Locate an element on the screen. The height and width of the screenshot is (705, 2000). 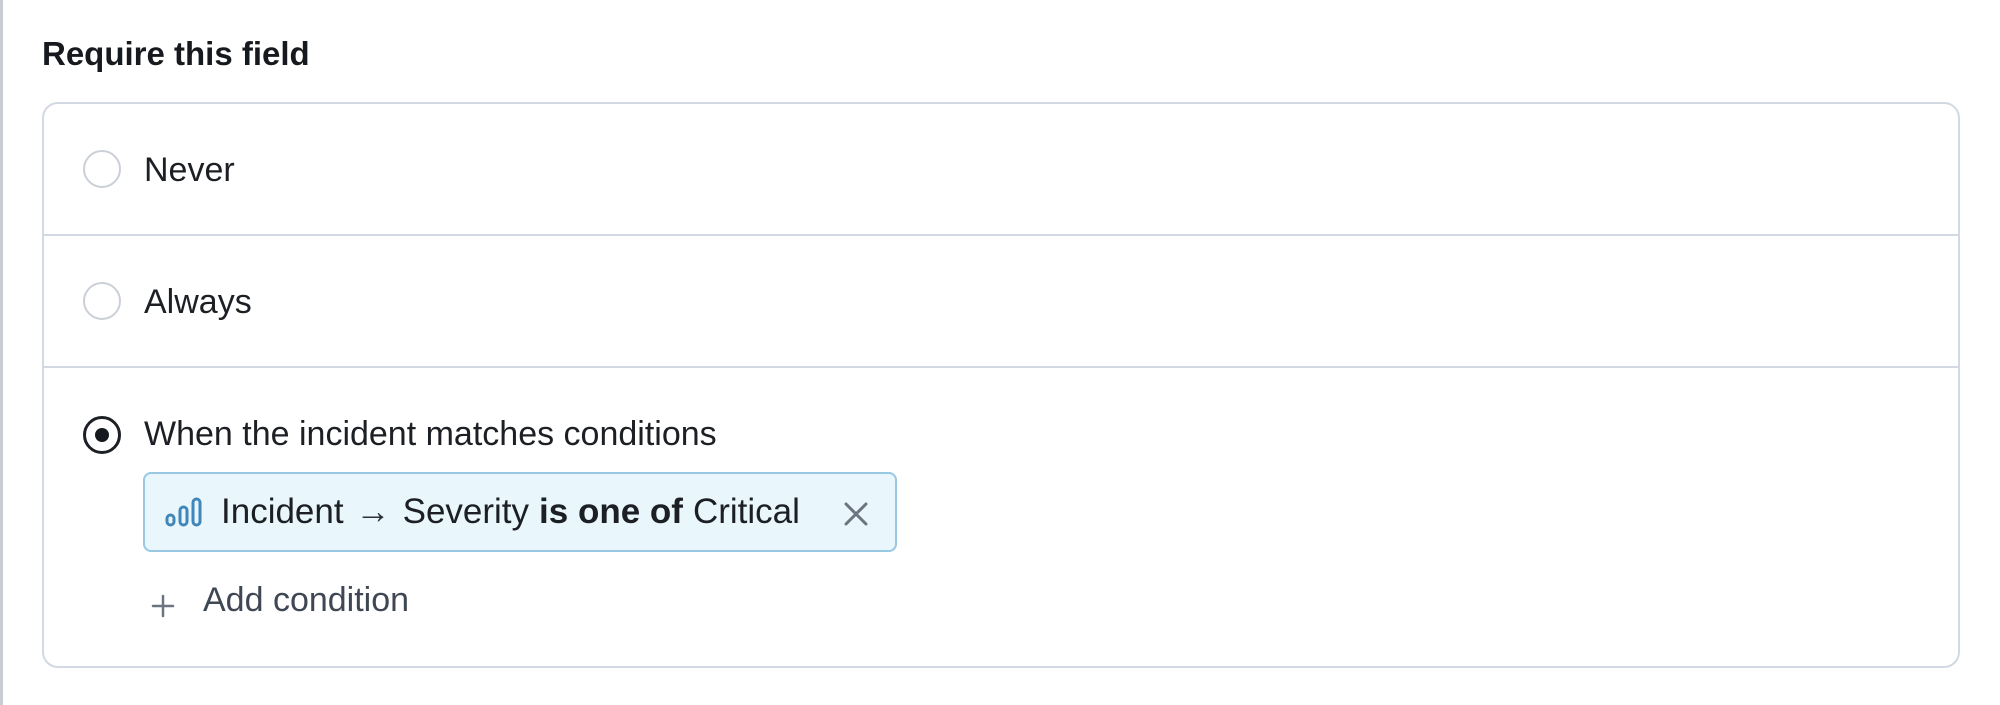
plus-icon is located at coordinates (163, 603).